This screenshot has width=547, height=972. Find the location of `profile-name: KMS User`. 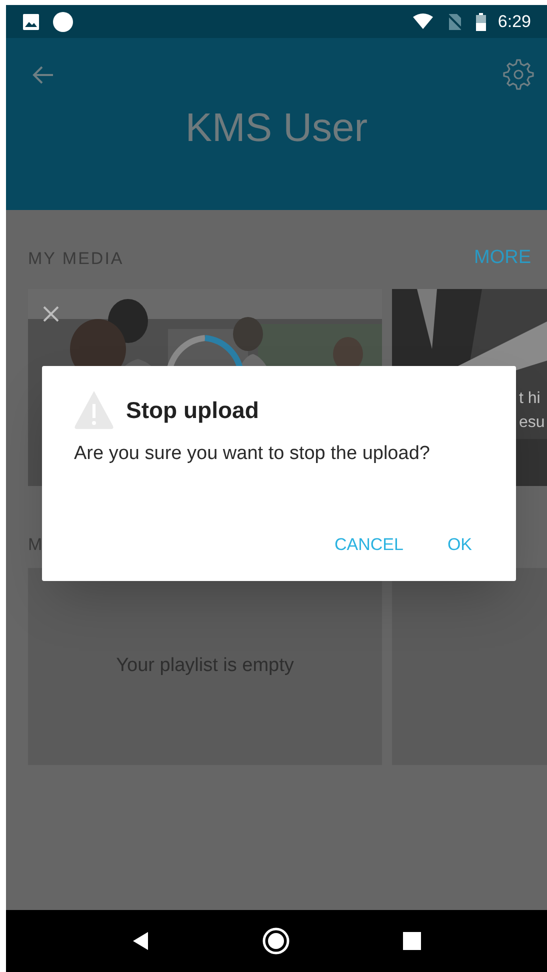

profile-name: KMS User is located at coordinates (276, 128).